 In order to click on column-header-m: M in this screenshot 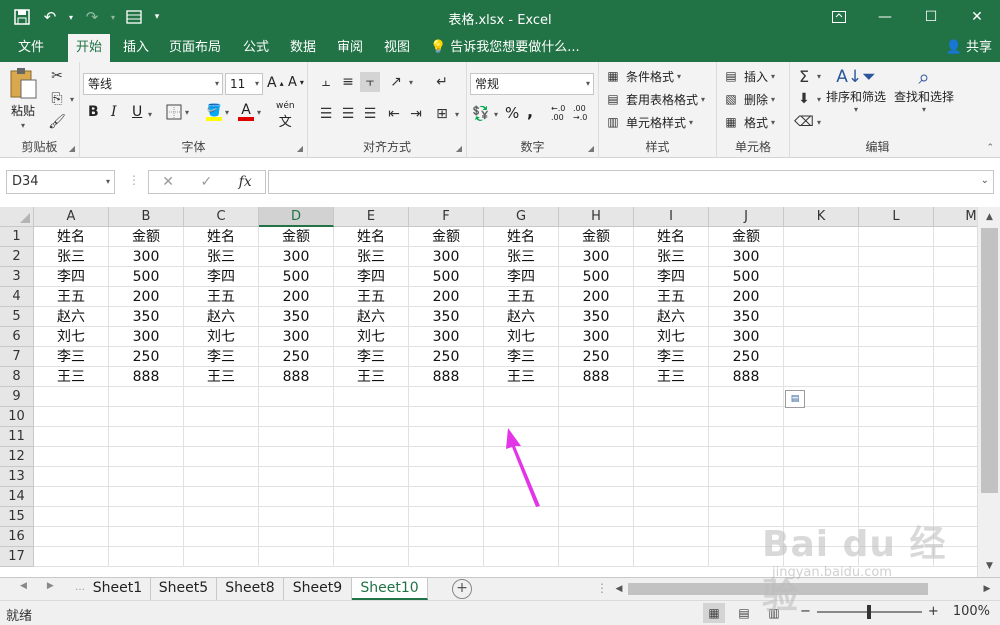, I will do `click(955, 217)`.